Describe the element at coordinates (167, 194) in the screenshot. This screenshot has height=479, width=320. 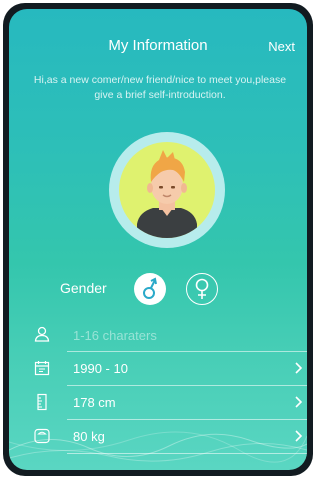
I see `person-avatar-icon` at that location.